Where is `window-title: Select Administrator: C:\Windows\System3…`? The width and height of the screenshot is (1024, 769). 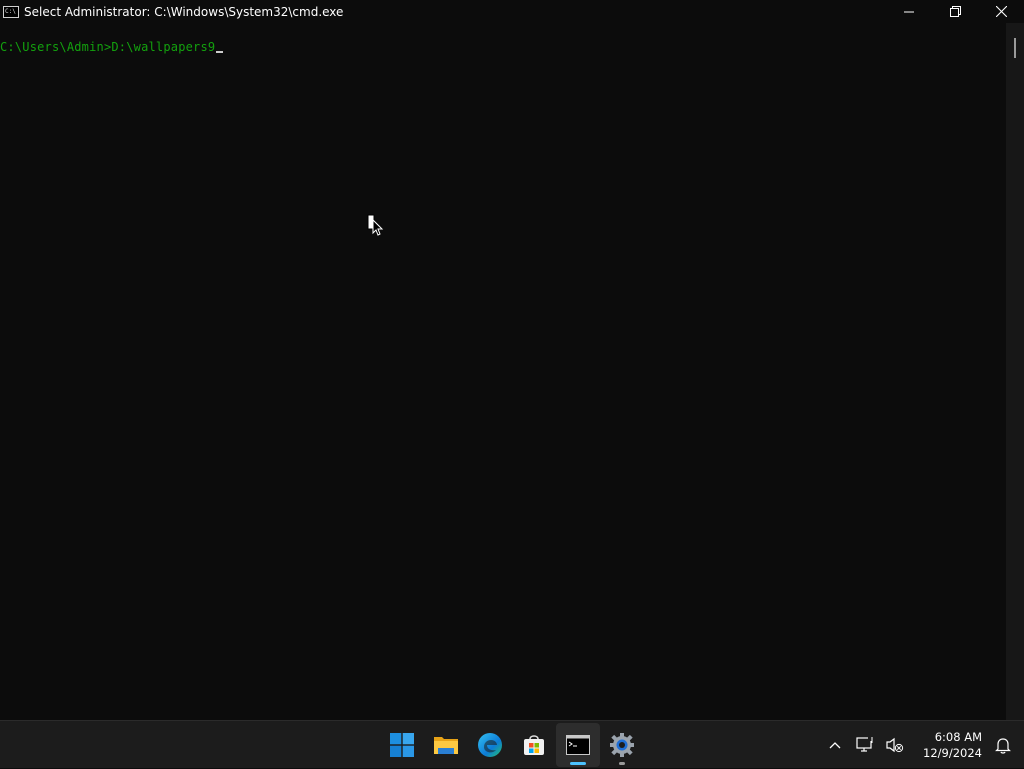 window-title: Select Administrator: C:\Windows\System3… is located at coordinates (184, 11).